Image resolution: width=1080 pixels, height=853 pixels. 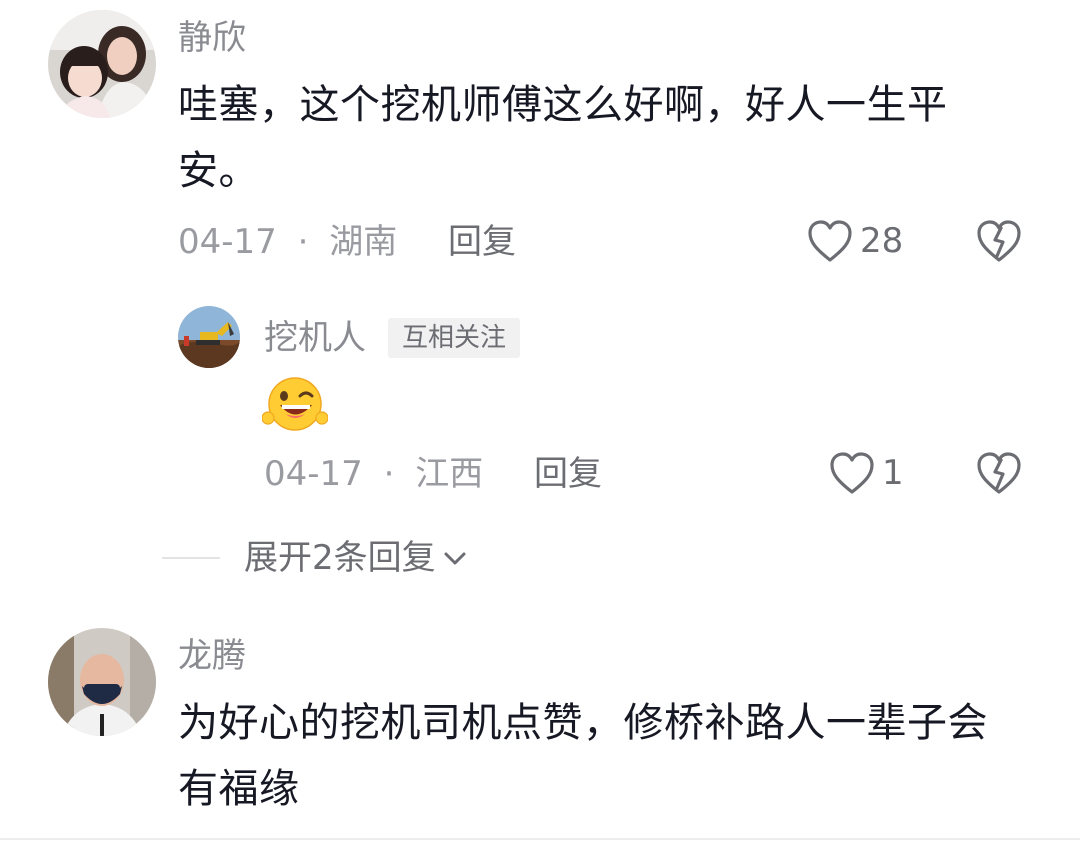 I want to click on excavator-photo-icon, so click(x=209, y=337).